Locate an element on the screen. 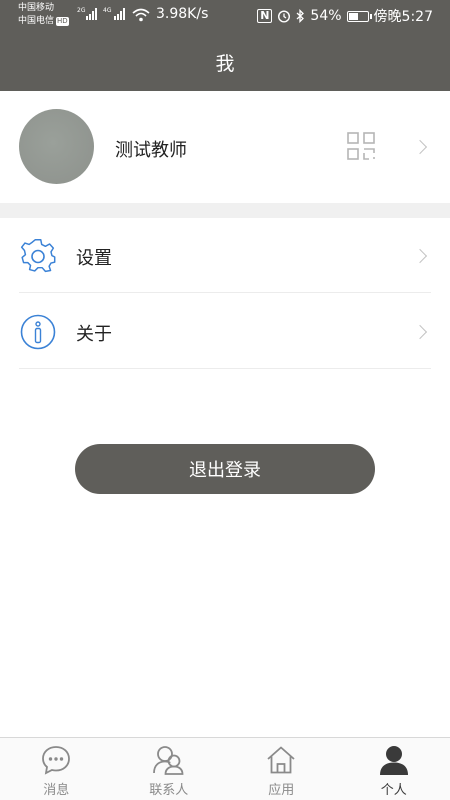 Image resolution: width=450 pixels, height=800 pixels. info-icon is located at coordinates (38, 332).